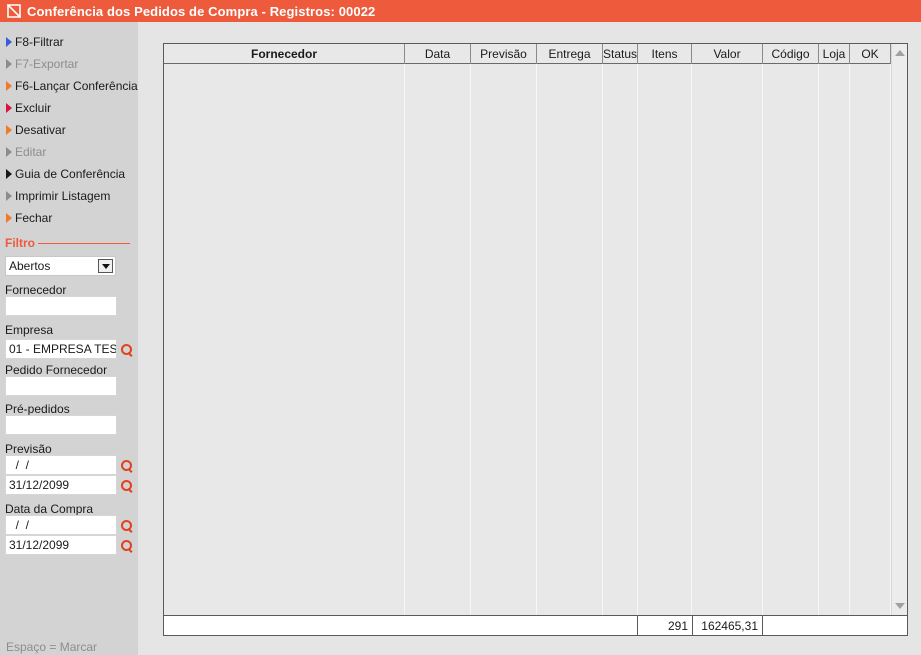 This screenshot has height=655, width=921. What do you see at coordinates (33, 108) in the screenshot?
I see `menu-label: Excluir` at bounding box center [33, 108].